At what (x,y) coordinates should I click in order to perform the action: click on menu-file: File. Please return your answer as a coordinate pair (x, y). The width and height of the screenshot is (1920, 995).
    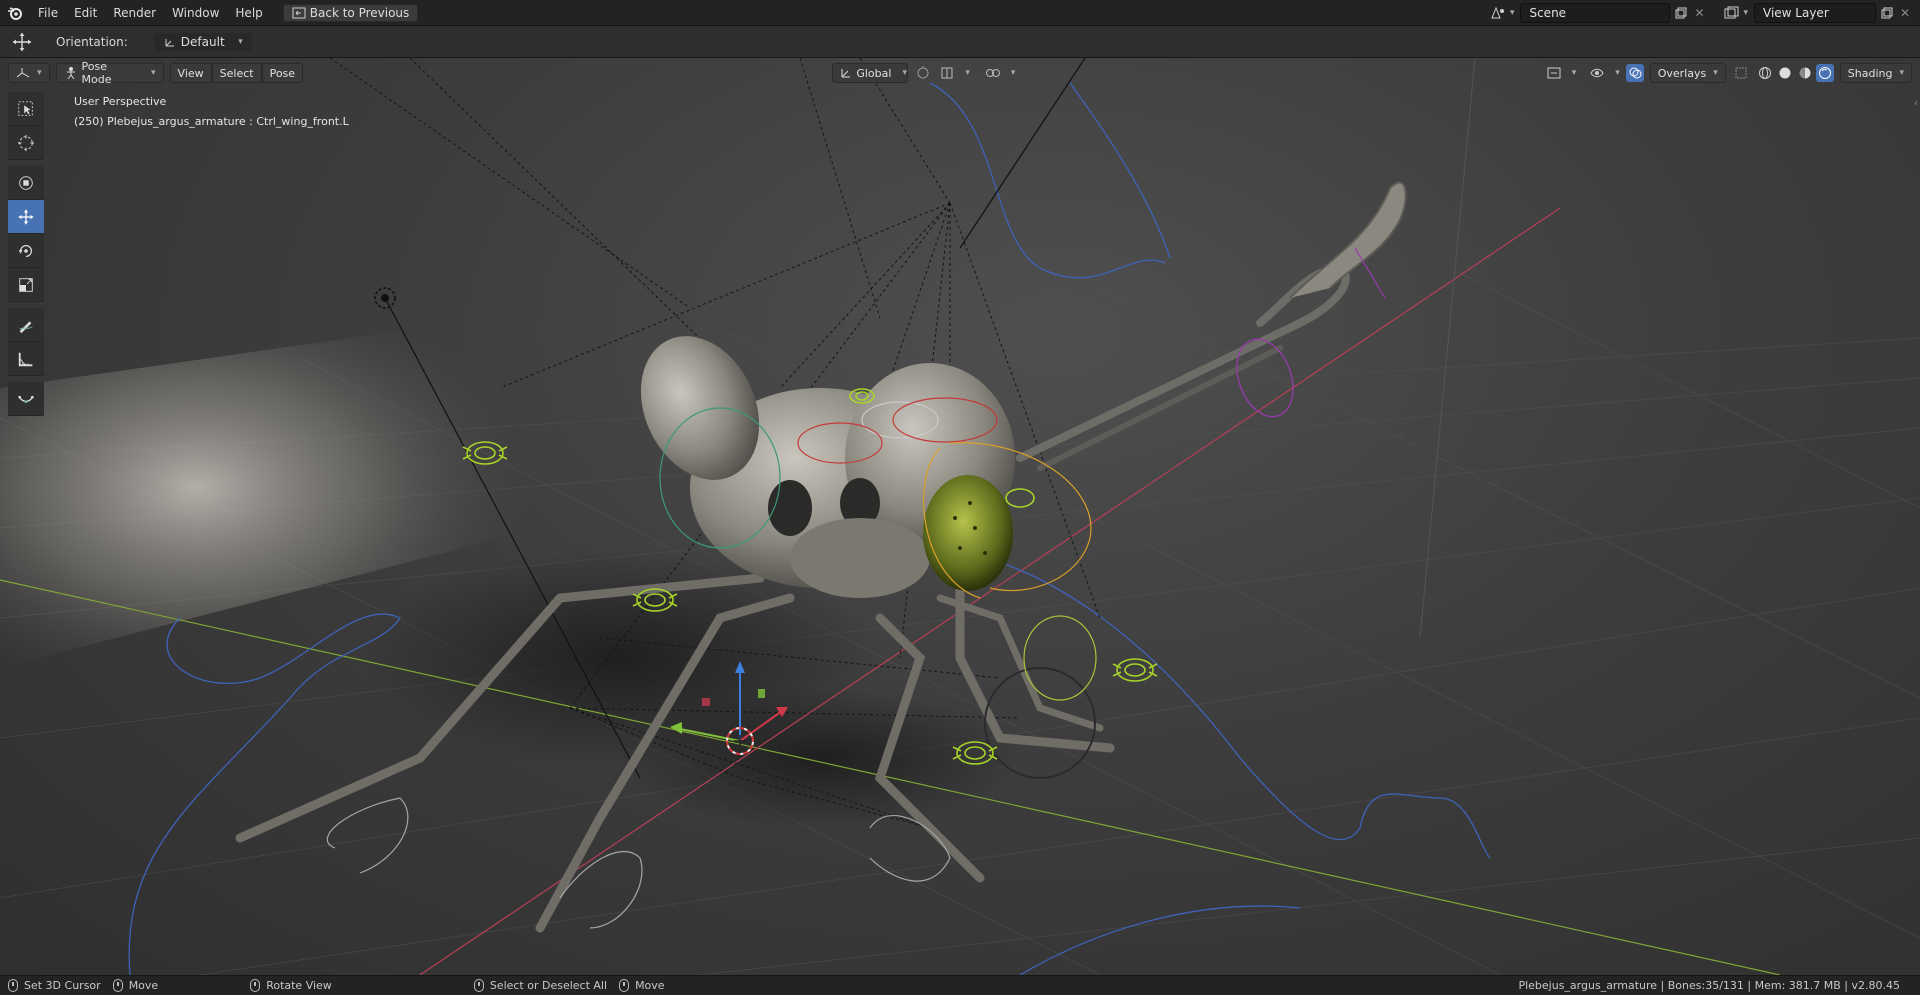
    Looking at the image, I should click on (48, 13).